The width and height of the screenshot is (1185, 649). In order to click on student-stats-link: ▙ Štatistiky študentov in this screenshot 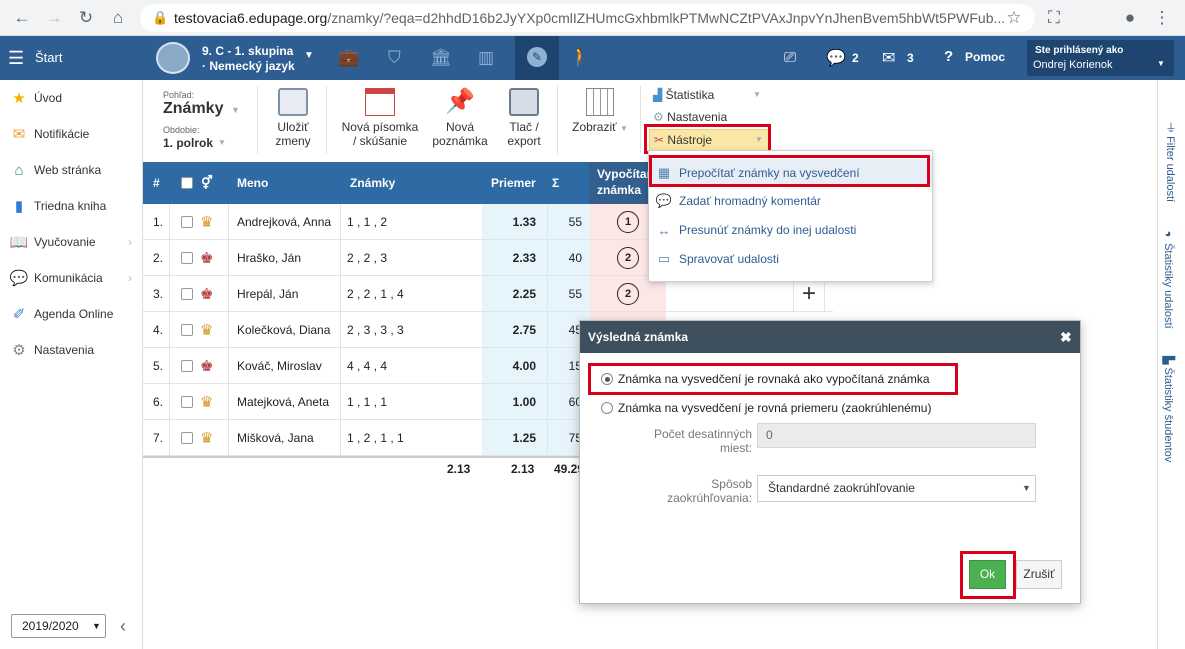, I will do `click(1168, 409)`.